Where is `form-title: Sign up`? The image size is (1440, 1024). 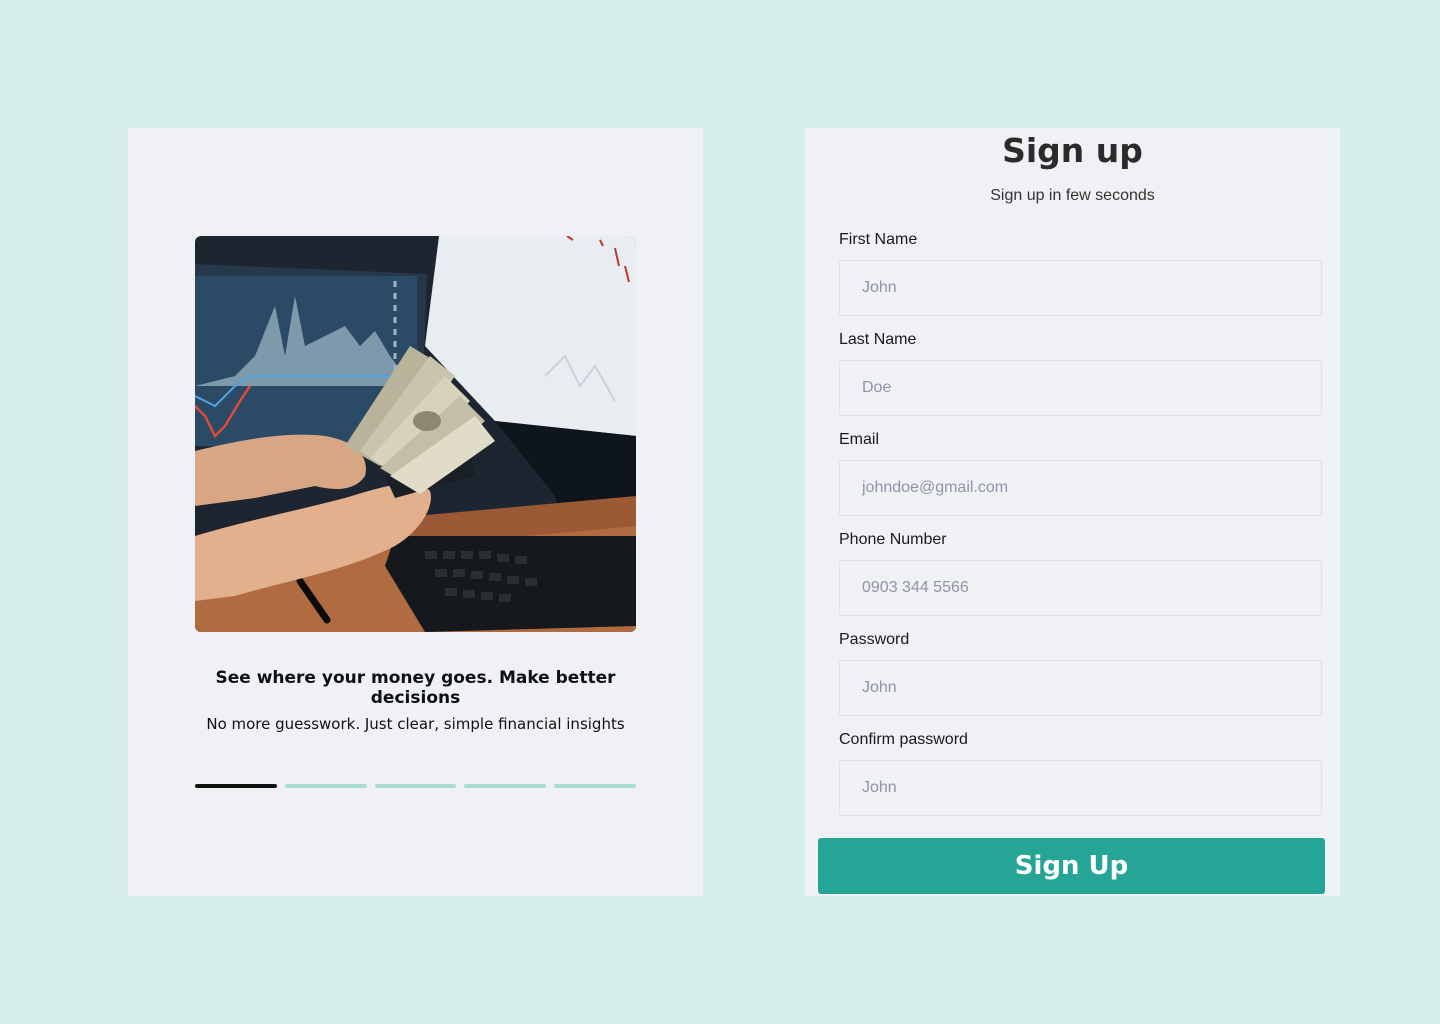
form-title: Sign up is located at coordinates (1072, 150).